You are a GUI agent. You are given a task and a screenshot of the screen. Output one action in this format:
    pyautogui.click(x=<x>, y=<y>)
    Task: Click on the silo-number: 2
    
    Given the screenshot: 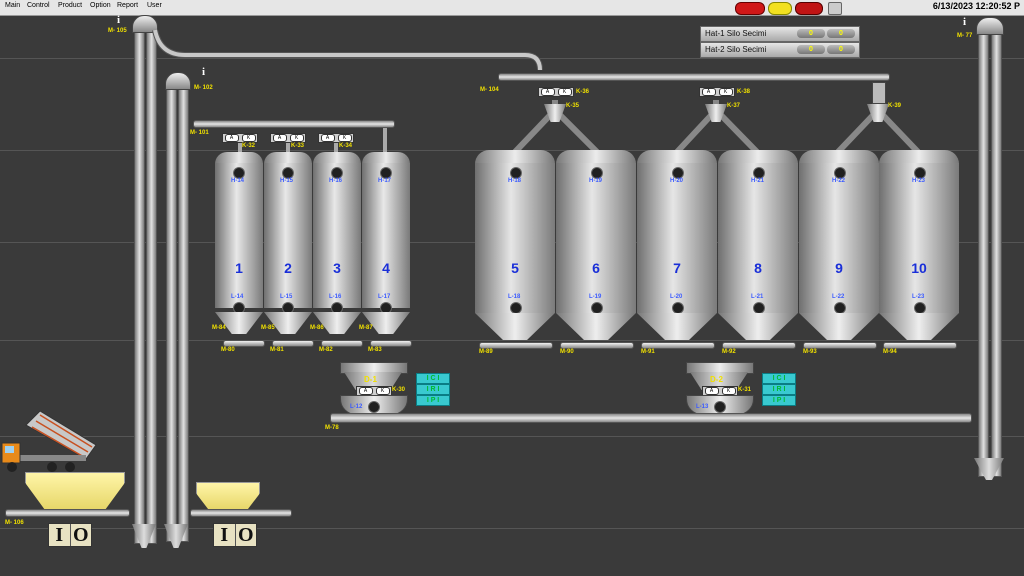 What is the action you would take?
    pyautogui.click(x=288, y=268)
    